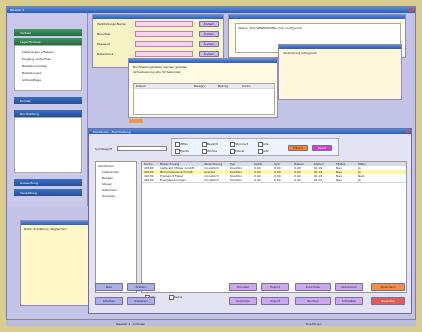 The width and height of the screenshot is (422, 332). Describe the element at coordinates (136, 121) in the screenshot. I see `list-orange-marker` at that location.